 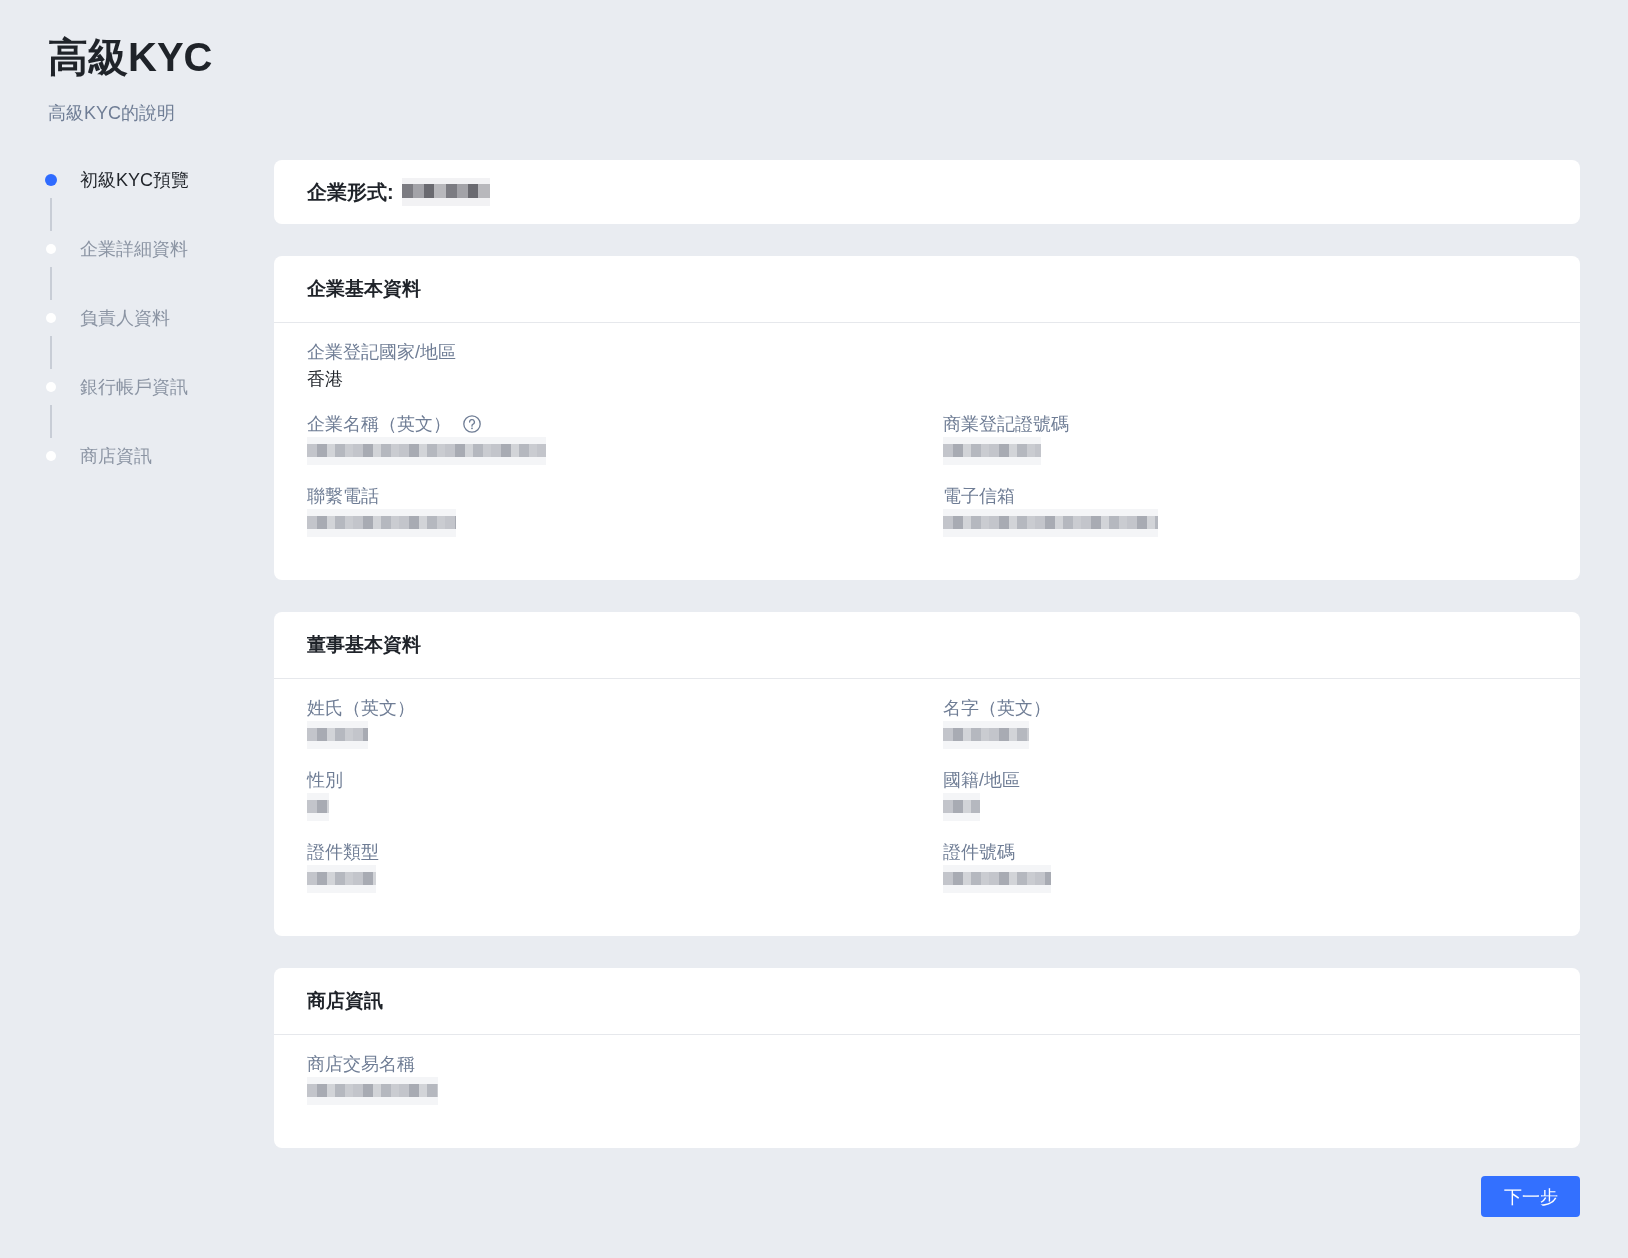 What do you see at coordinates (472, 424) in the screenshot?
I see `help-icon` at bounding box center [472, 424].